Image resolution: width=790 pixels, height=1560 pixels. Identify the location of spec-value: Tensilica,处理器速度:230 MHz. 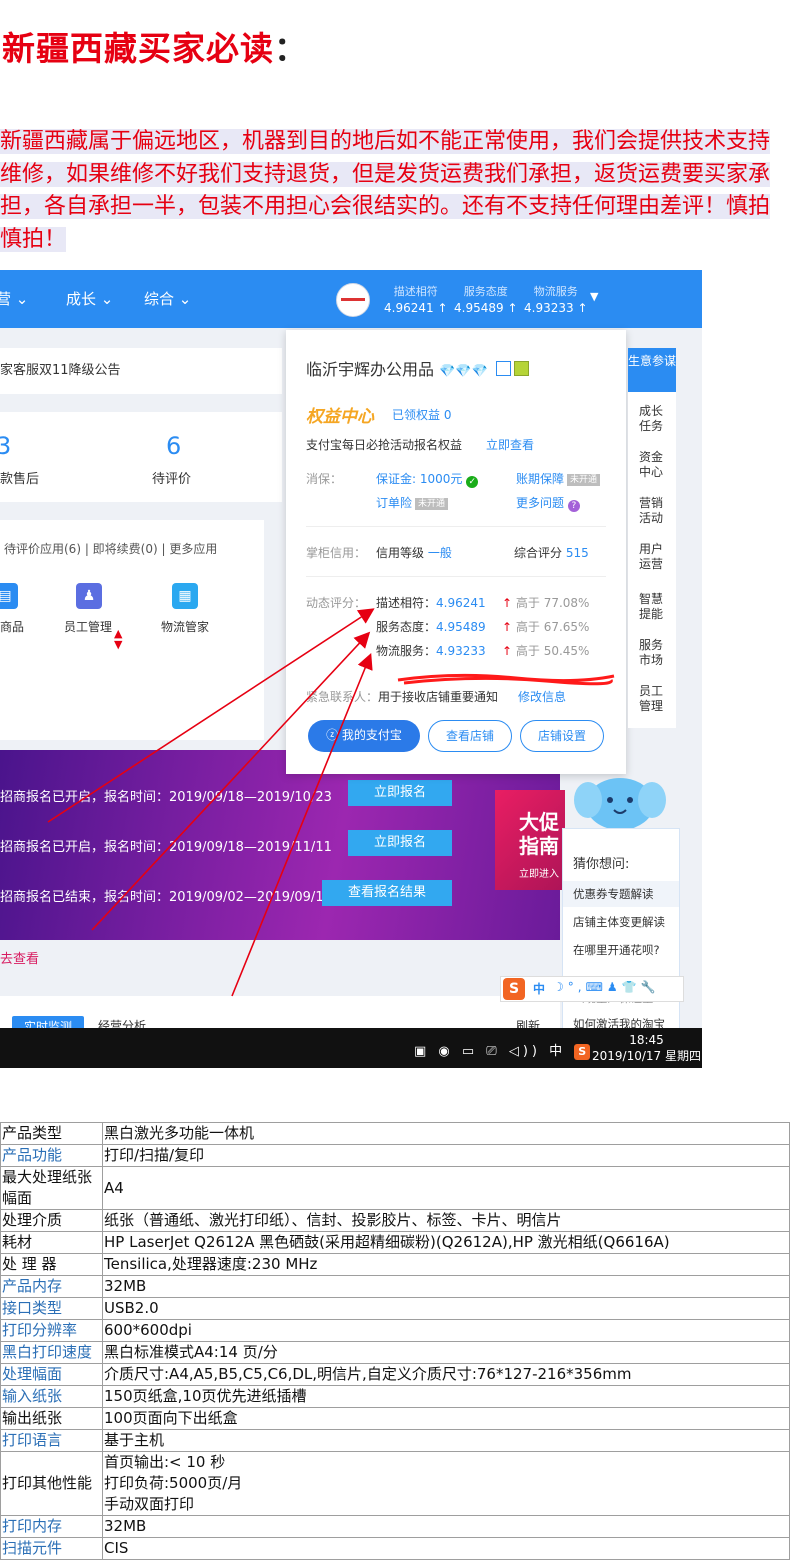
(446, 1264).